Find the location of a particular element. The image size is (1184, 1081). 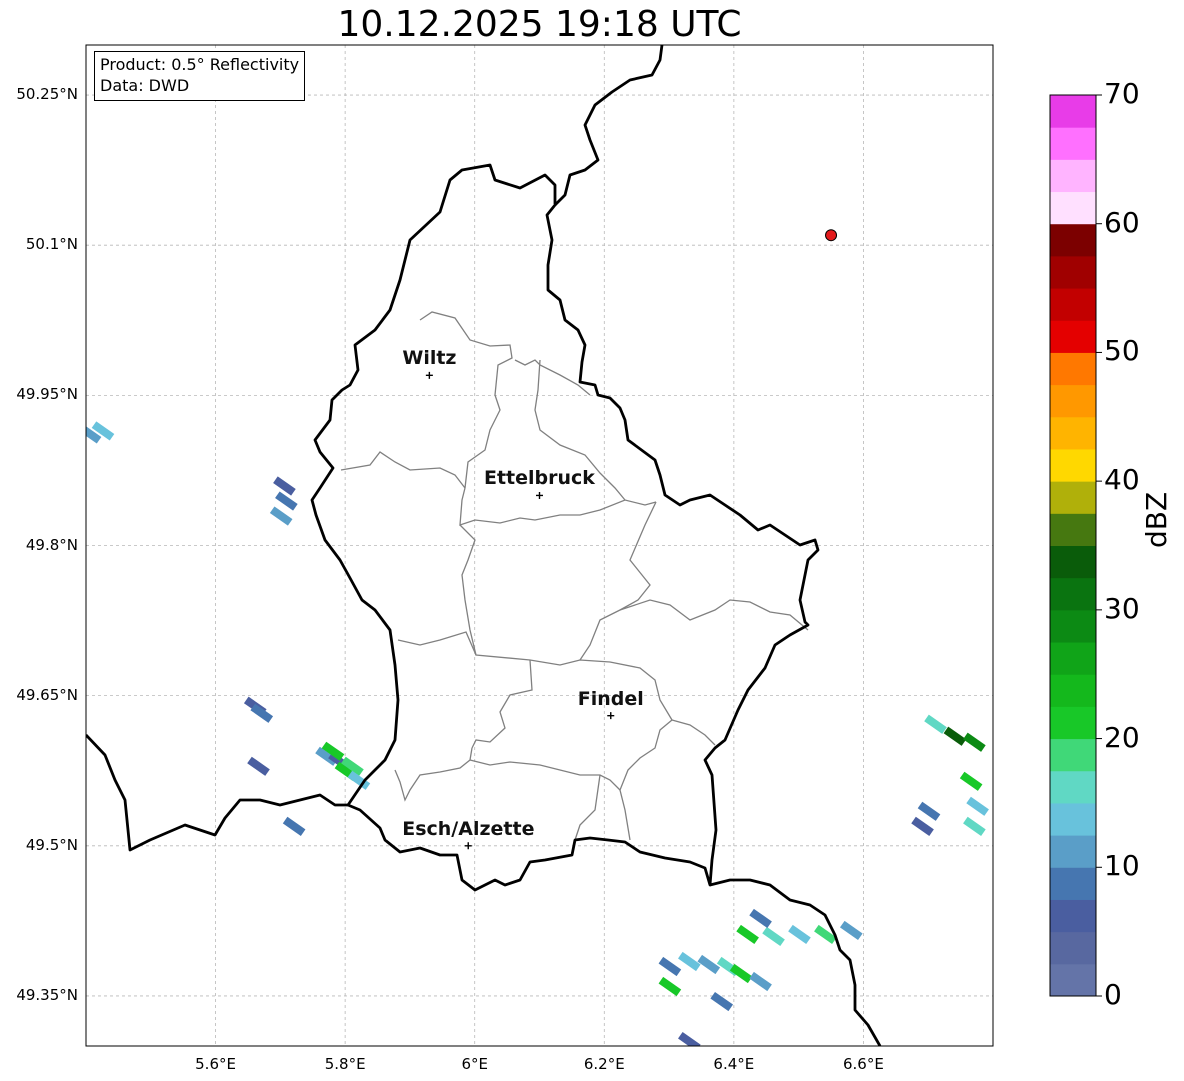

colorbar-tick-label: 40 is located at coordinates (1122, 480).